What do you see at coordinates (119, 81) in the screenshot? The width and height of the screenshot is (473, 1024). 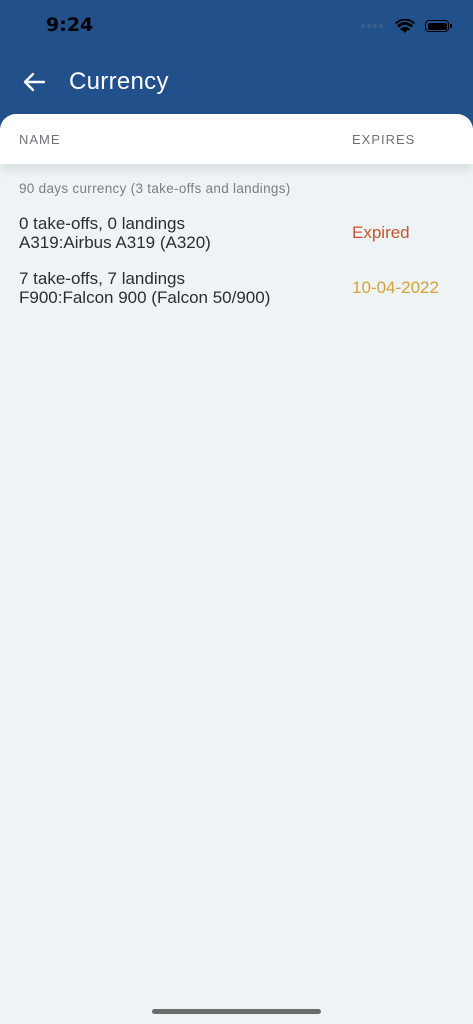 I see `page-title: Currency` at bounding box center [119, 81].